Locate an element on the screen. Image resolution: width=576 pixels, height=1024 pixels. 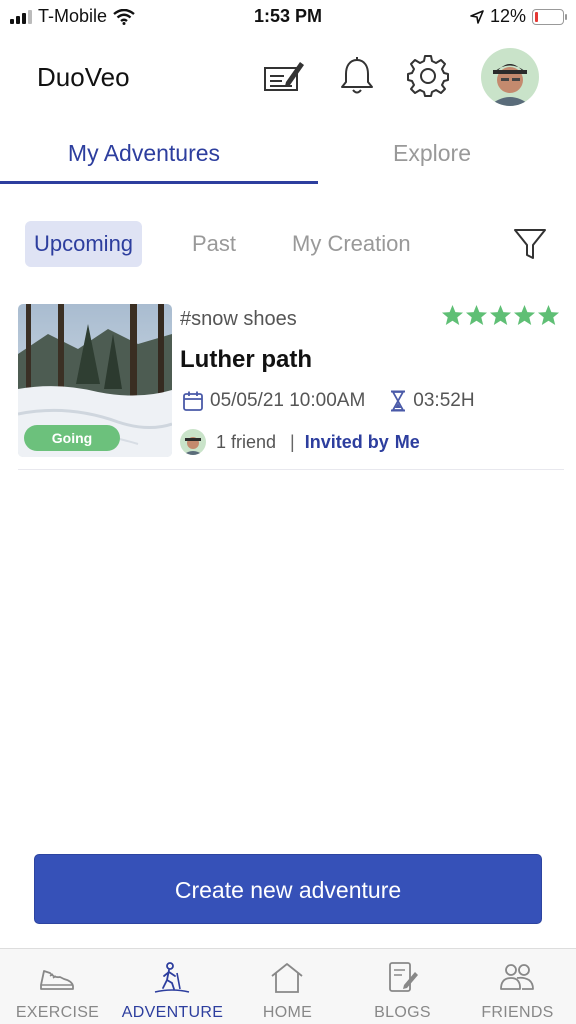
adventure-friends: 1 friend | Invited by Me is located at coordinates (300, 442).